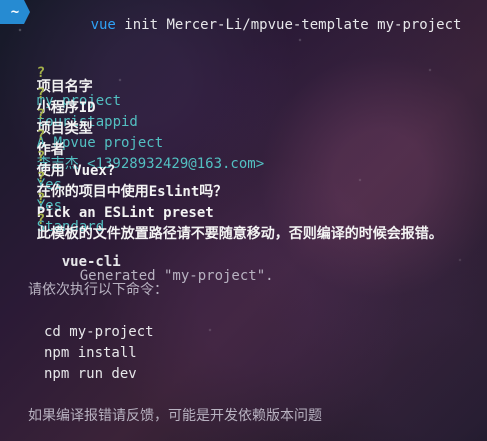  Describe the element at coordinates (99, 332) in the screenshot. I see `command-item: cd my-project` at that location.